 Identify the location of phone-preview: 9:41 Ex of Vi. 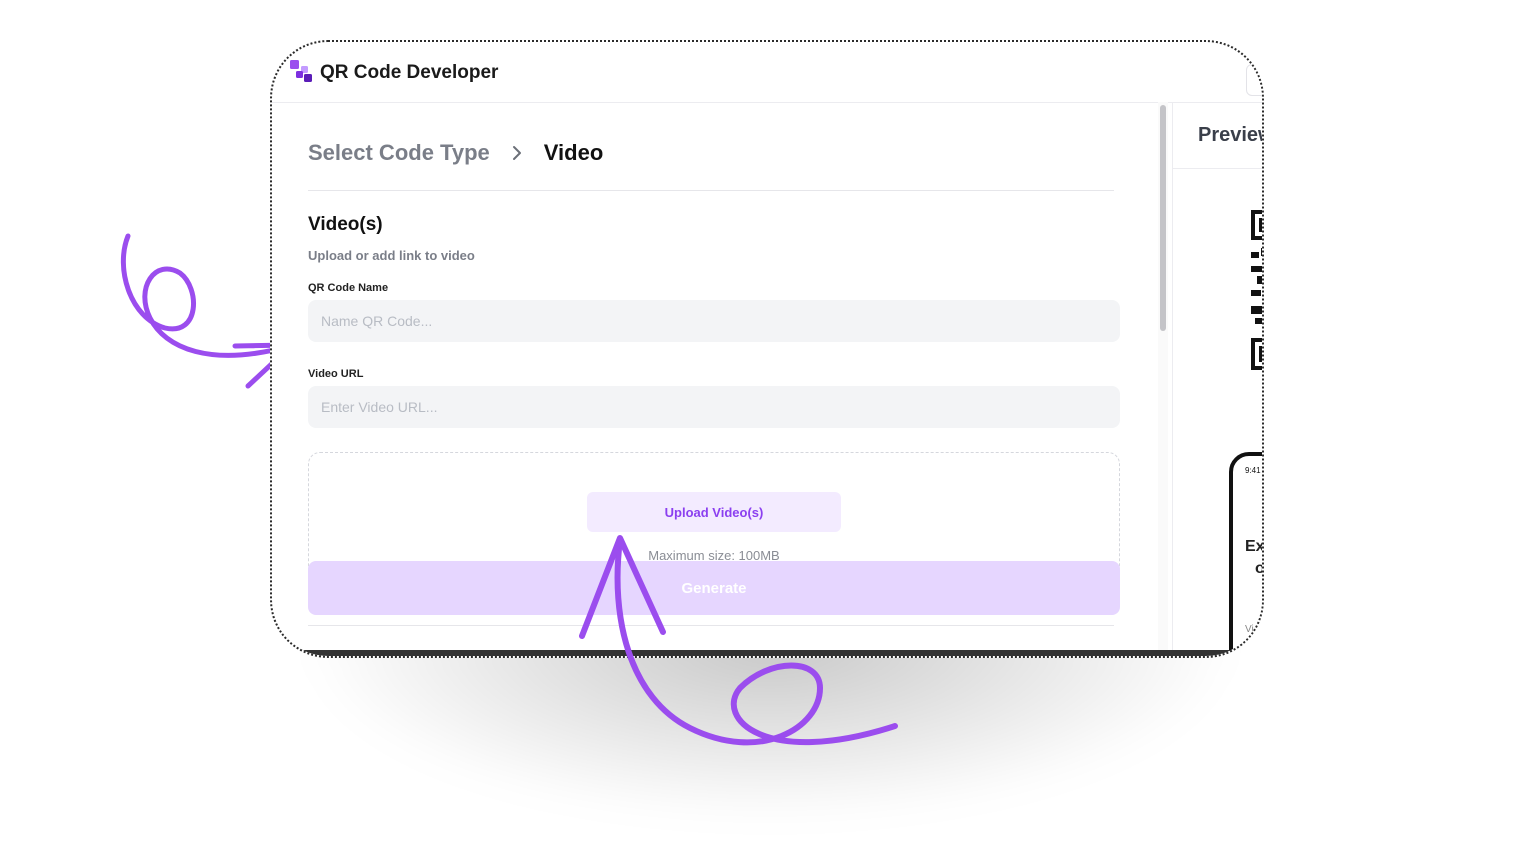
(1246, 554).